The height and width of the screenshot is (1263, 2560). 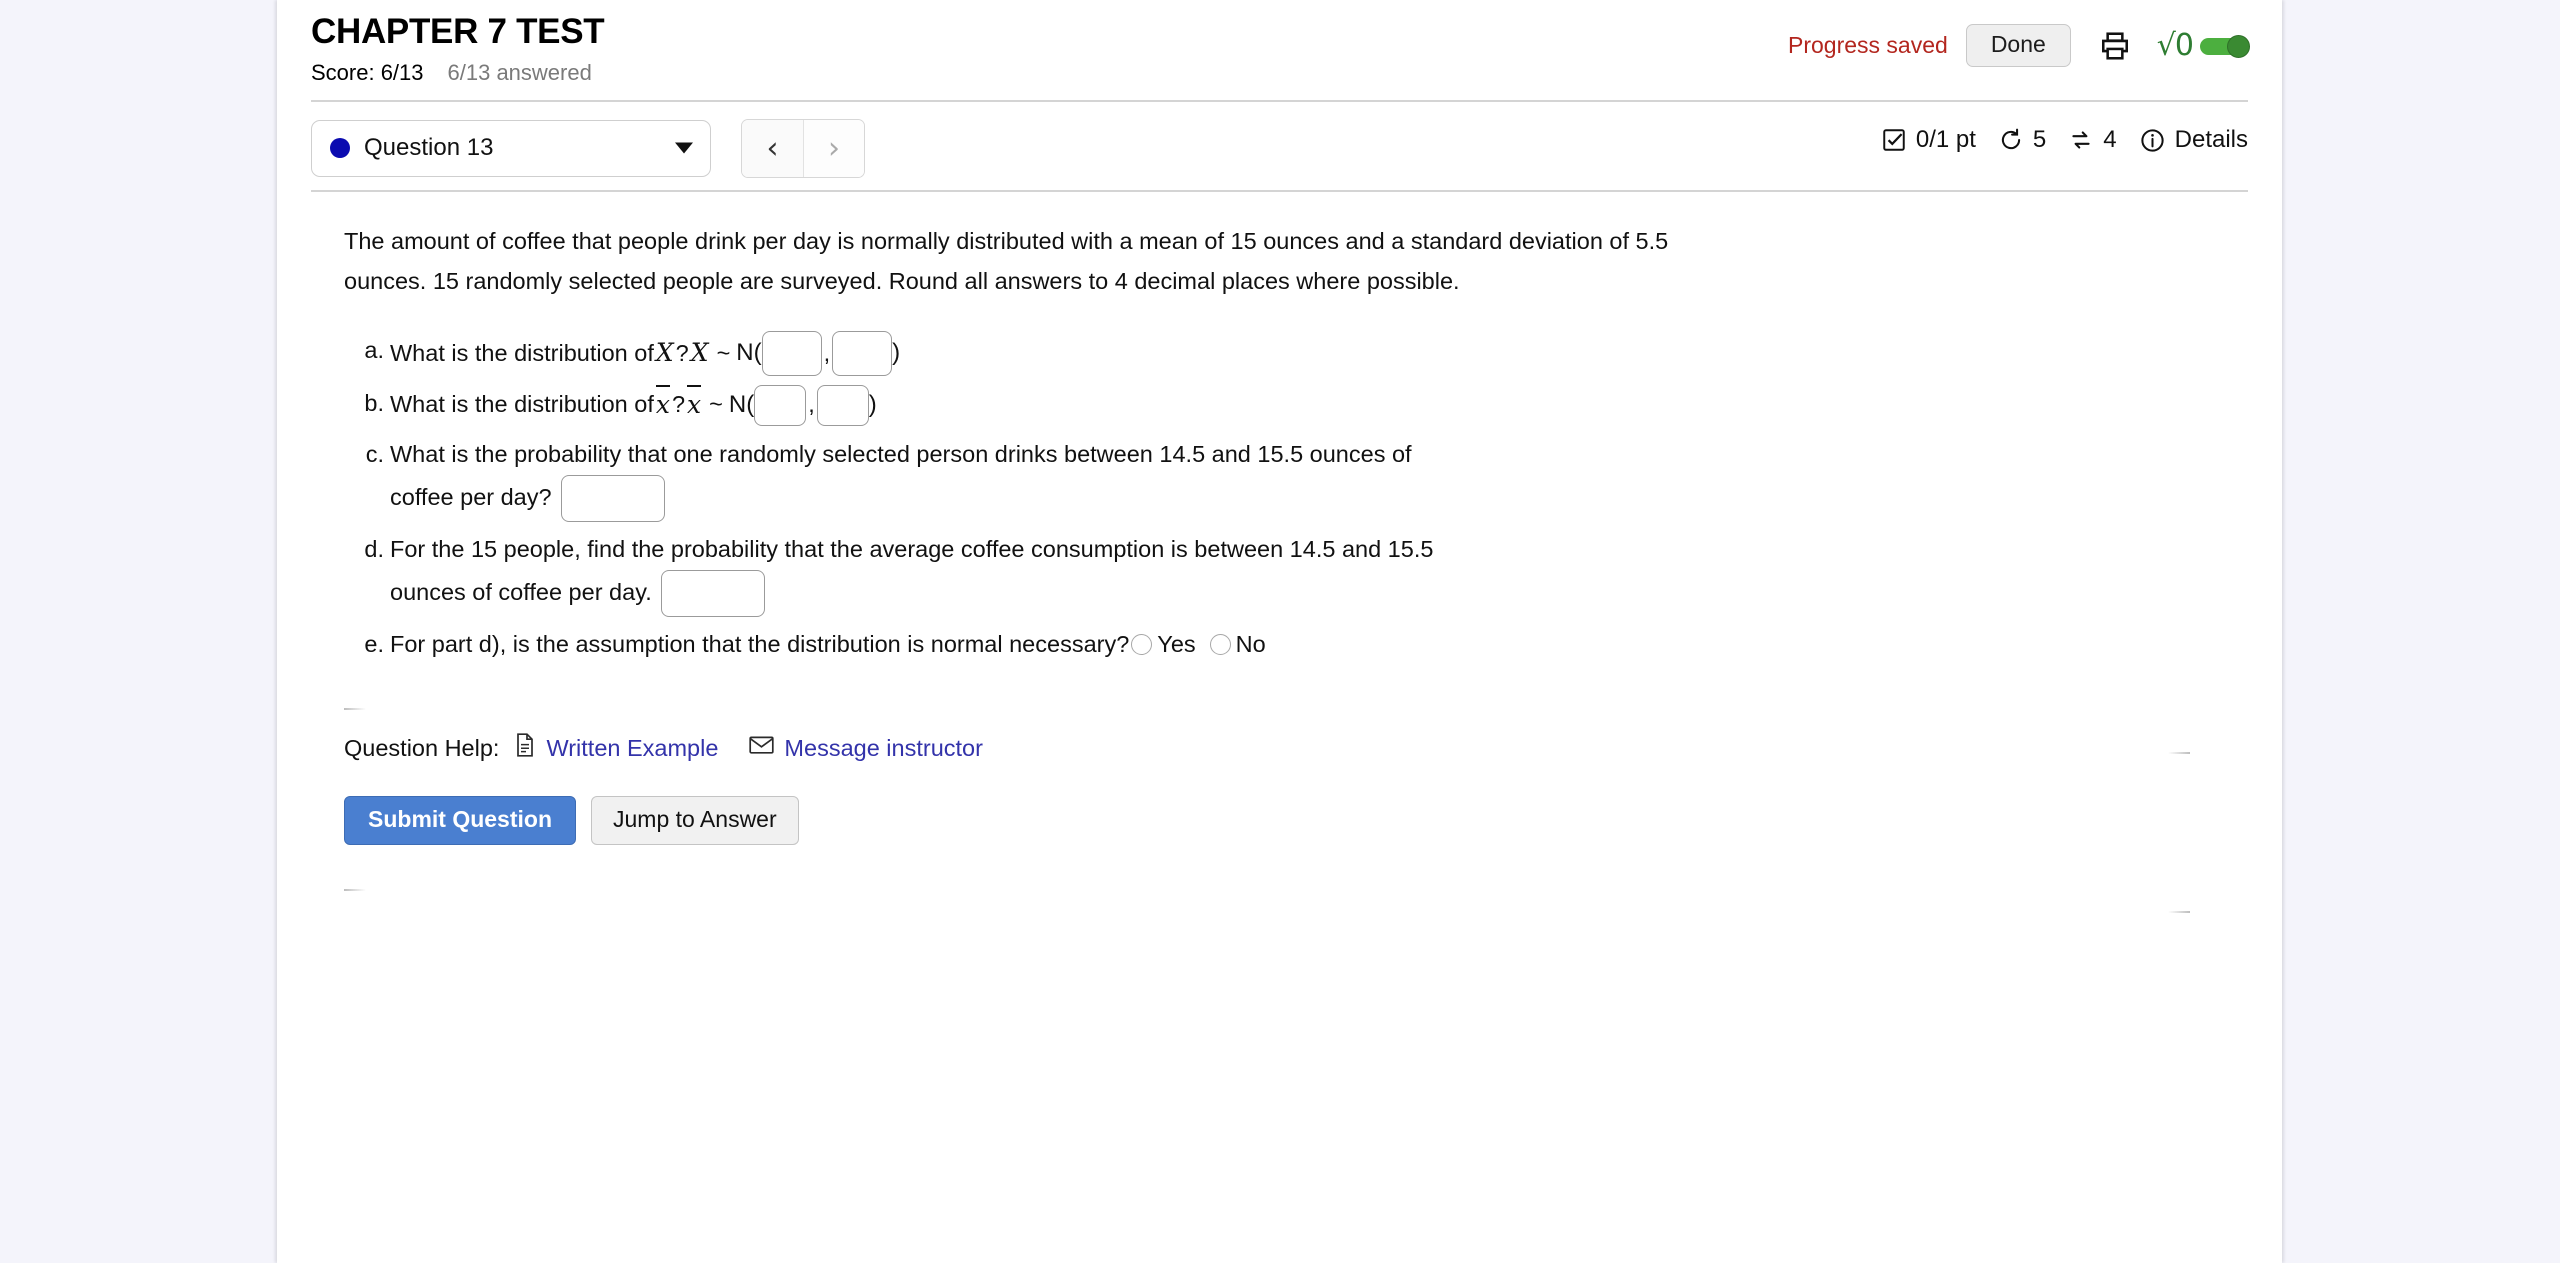 I want to click on jump-to-answer-button: Jump to Answer, so click(x=695, y=821).